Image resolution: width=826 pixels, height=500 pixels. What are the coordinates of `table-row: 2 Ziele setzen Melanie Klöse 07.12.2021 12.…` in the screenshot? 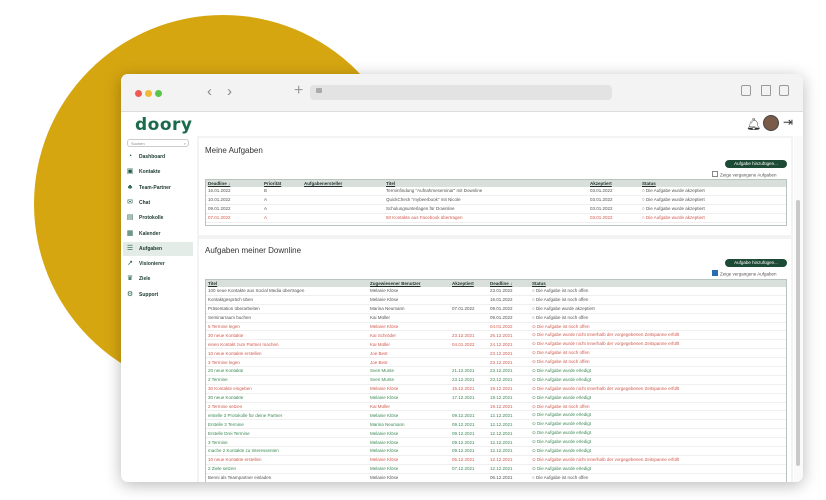 It's located at (496, 469).